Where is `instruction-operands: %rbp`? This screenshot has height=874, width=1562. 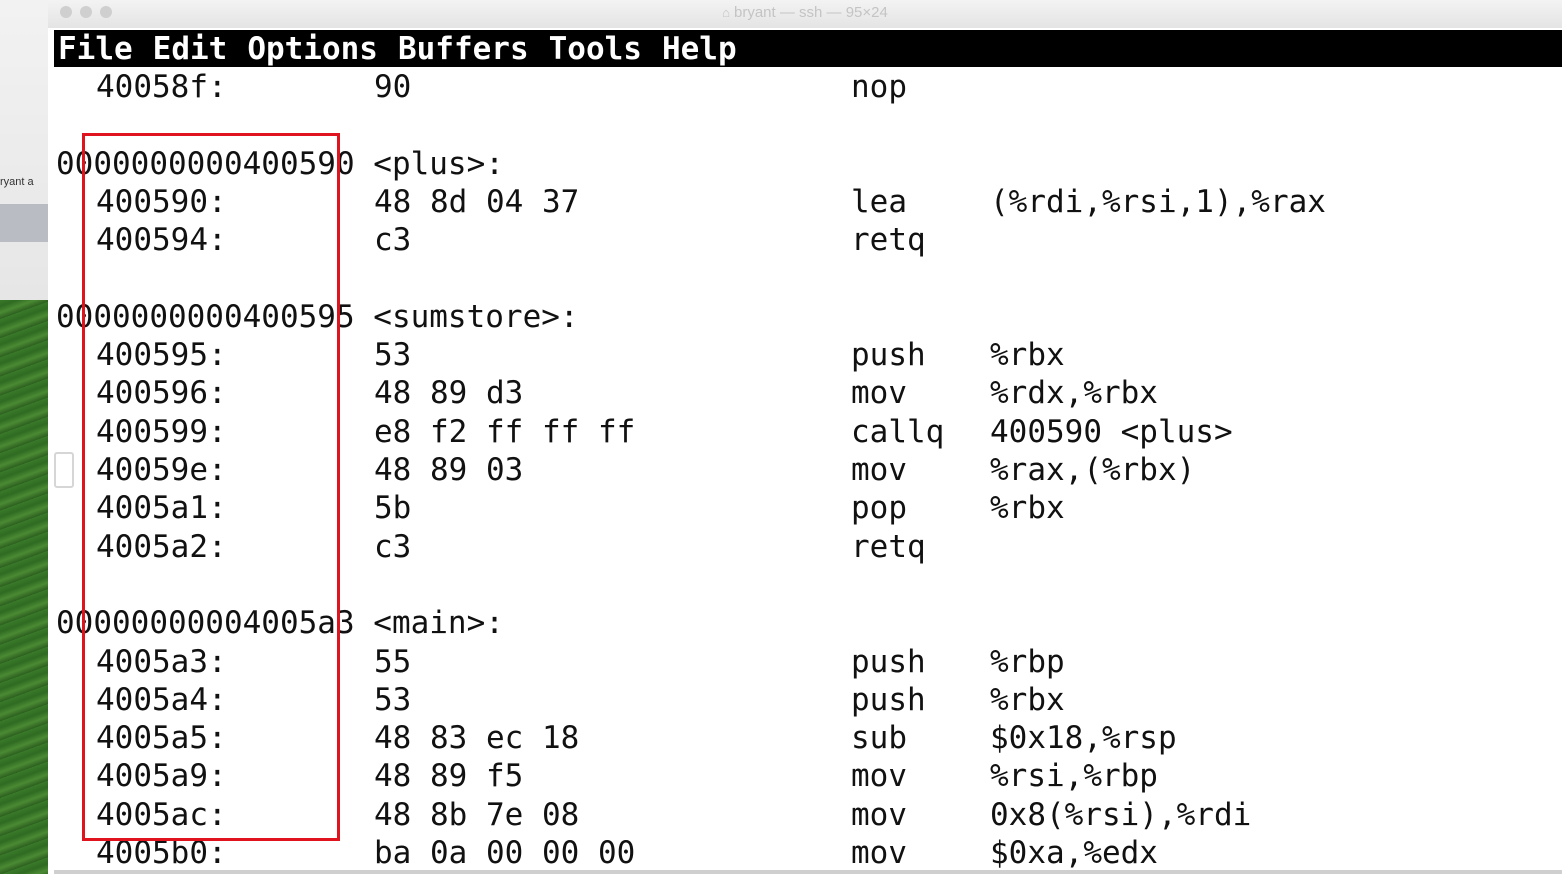 instruction-operands: %rbp is located at coordinates (1027, 661).